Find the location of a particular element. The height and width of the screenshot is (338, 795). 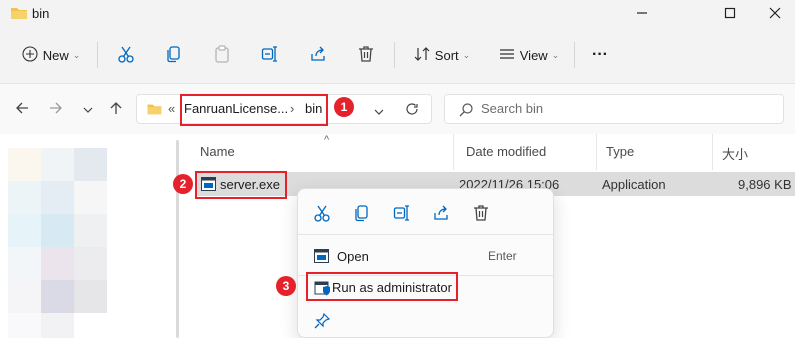

navigation-bar: « FanruanLicense... › bin is located at coordinates (397, 109).